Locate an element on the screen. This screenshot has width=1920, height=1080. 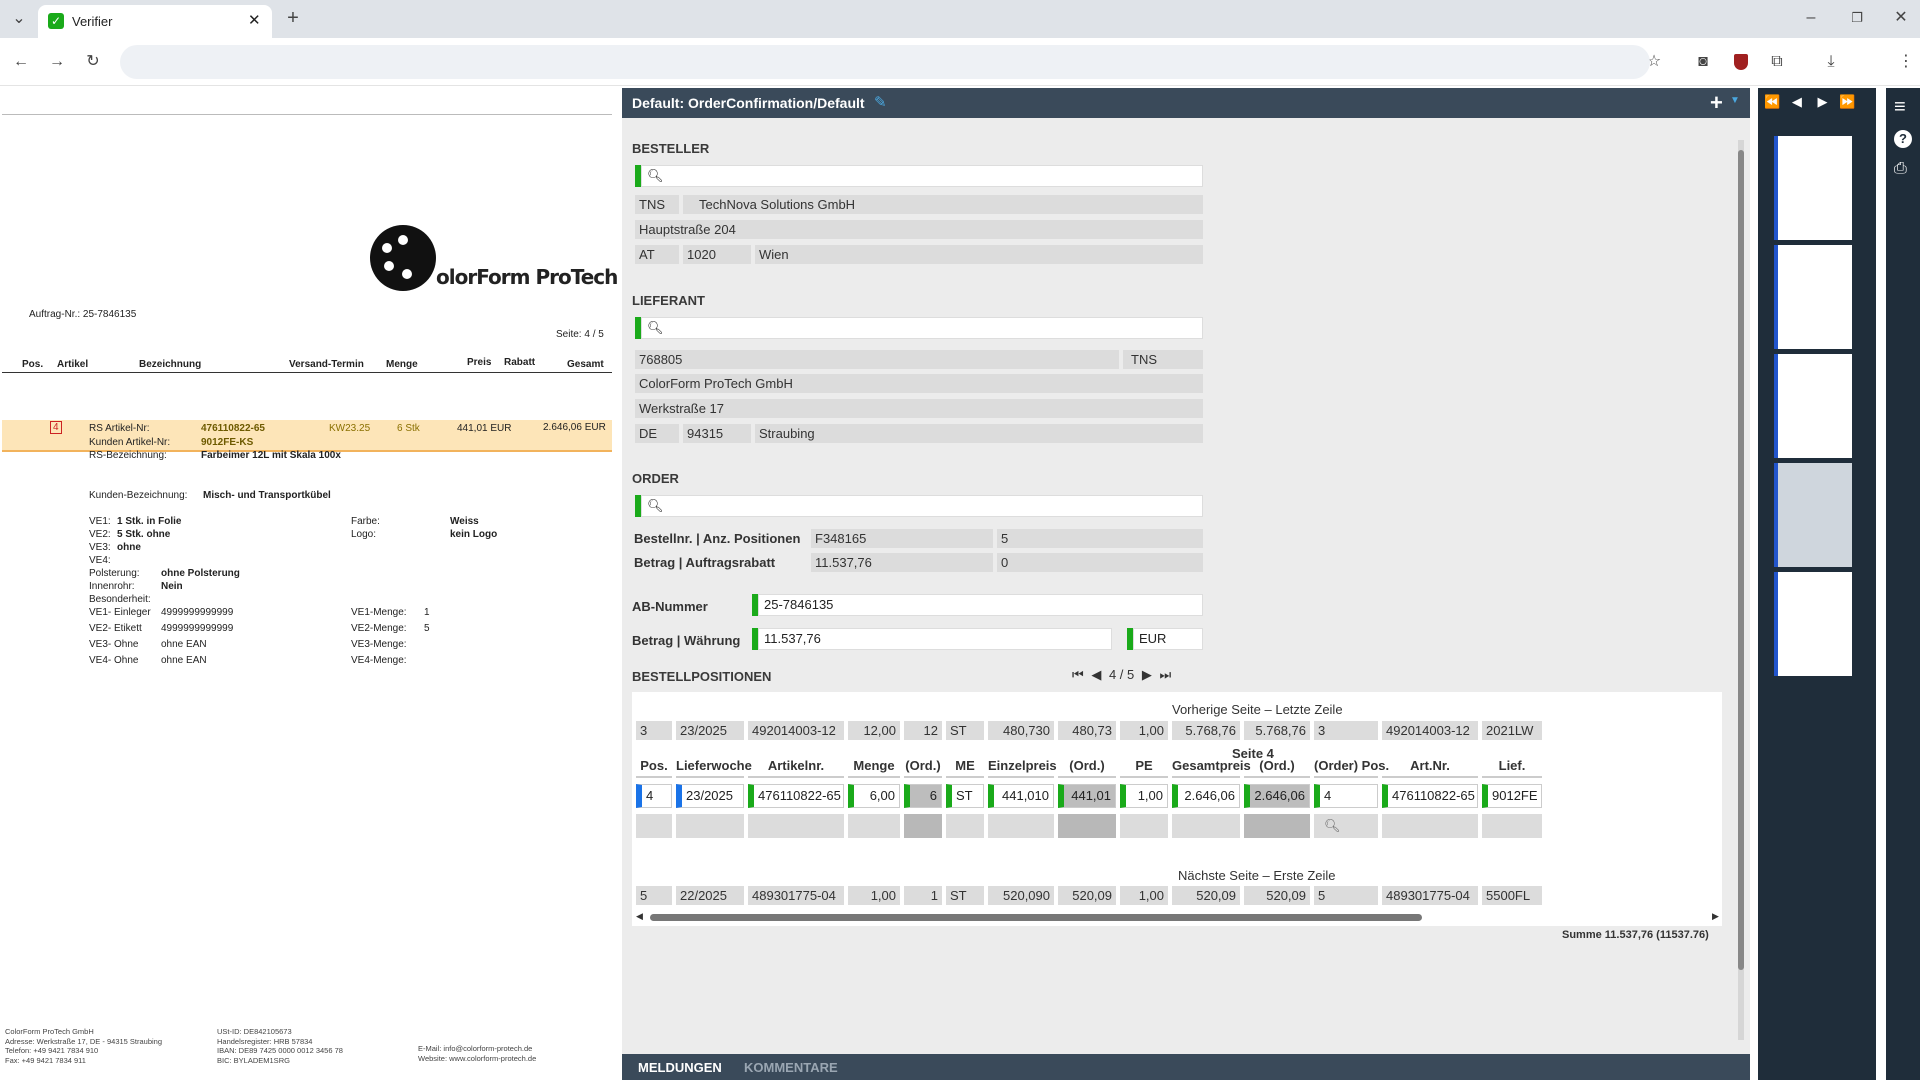
column-header: Lief. is located at coordinates (1512, 767).